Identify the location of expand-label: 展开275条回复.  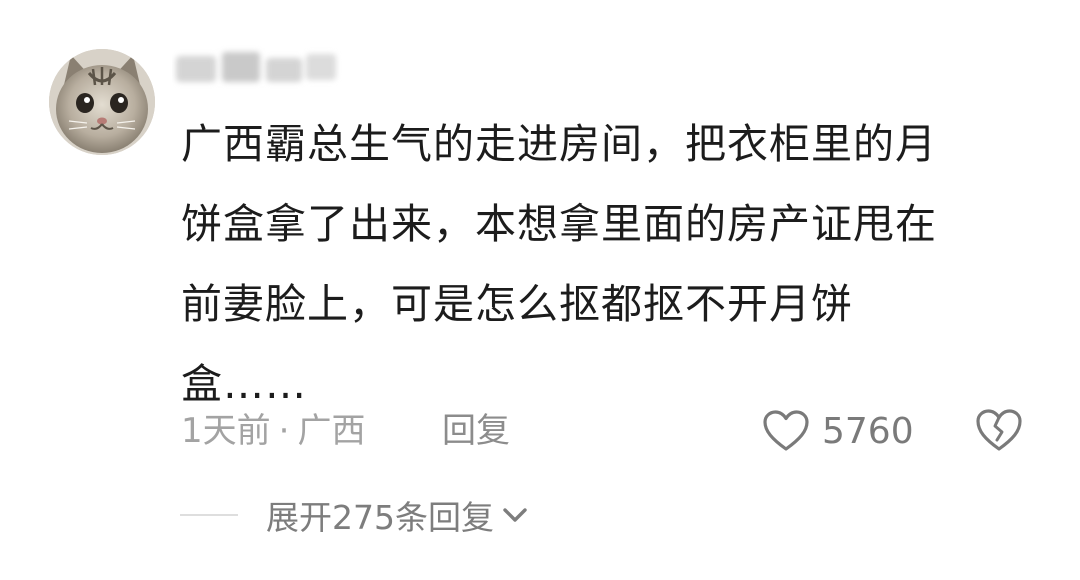
(380, 517).